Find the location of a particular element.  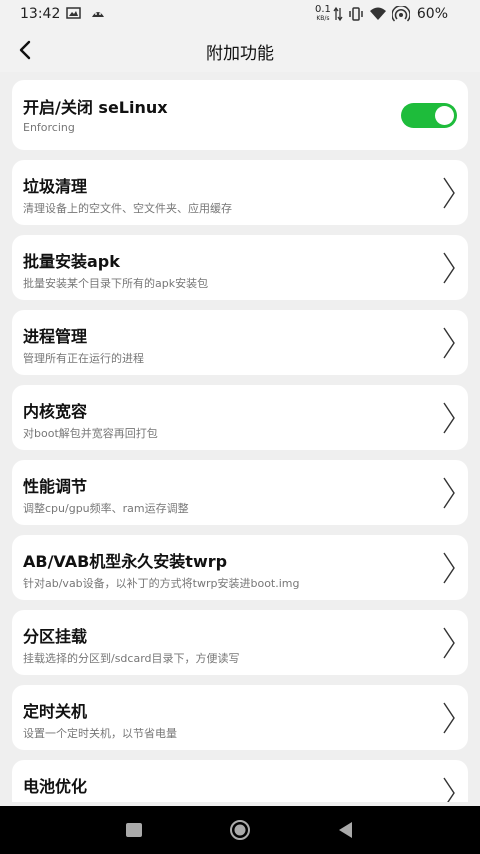

nav-home-icon is located at coordinates (240, 830).